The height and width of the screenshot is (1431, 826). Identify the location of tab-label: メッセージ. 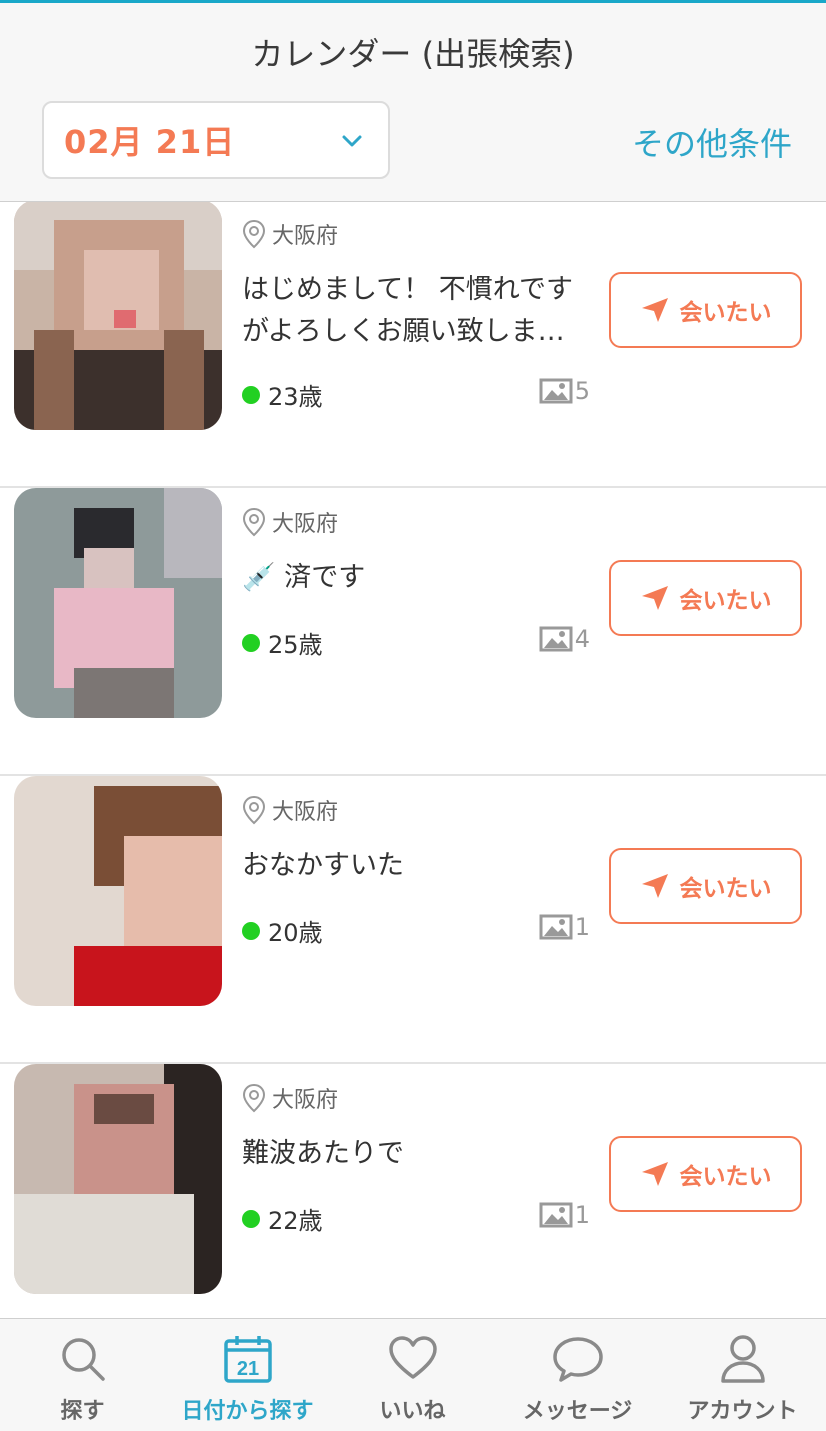
(577, 1411).